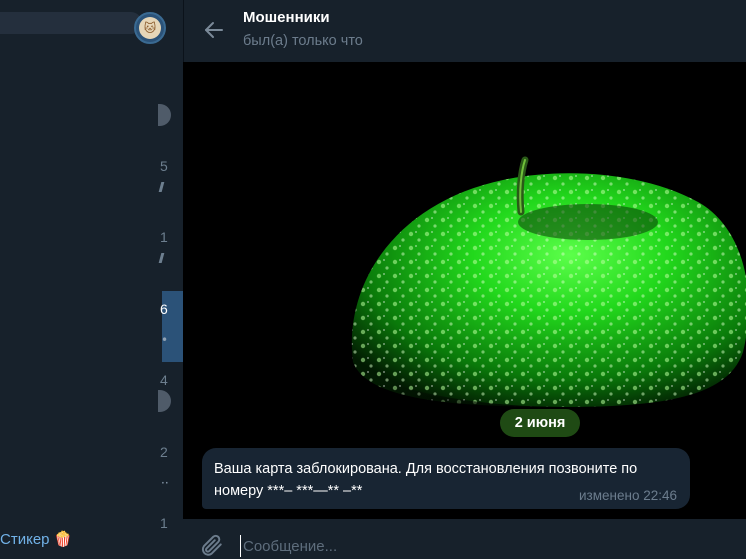  Describe the element at coordinates (540, 423) in the screenshot. I see `date-separator: 2 июня` at that location.